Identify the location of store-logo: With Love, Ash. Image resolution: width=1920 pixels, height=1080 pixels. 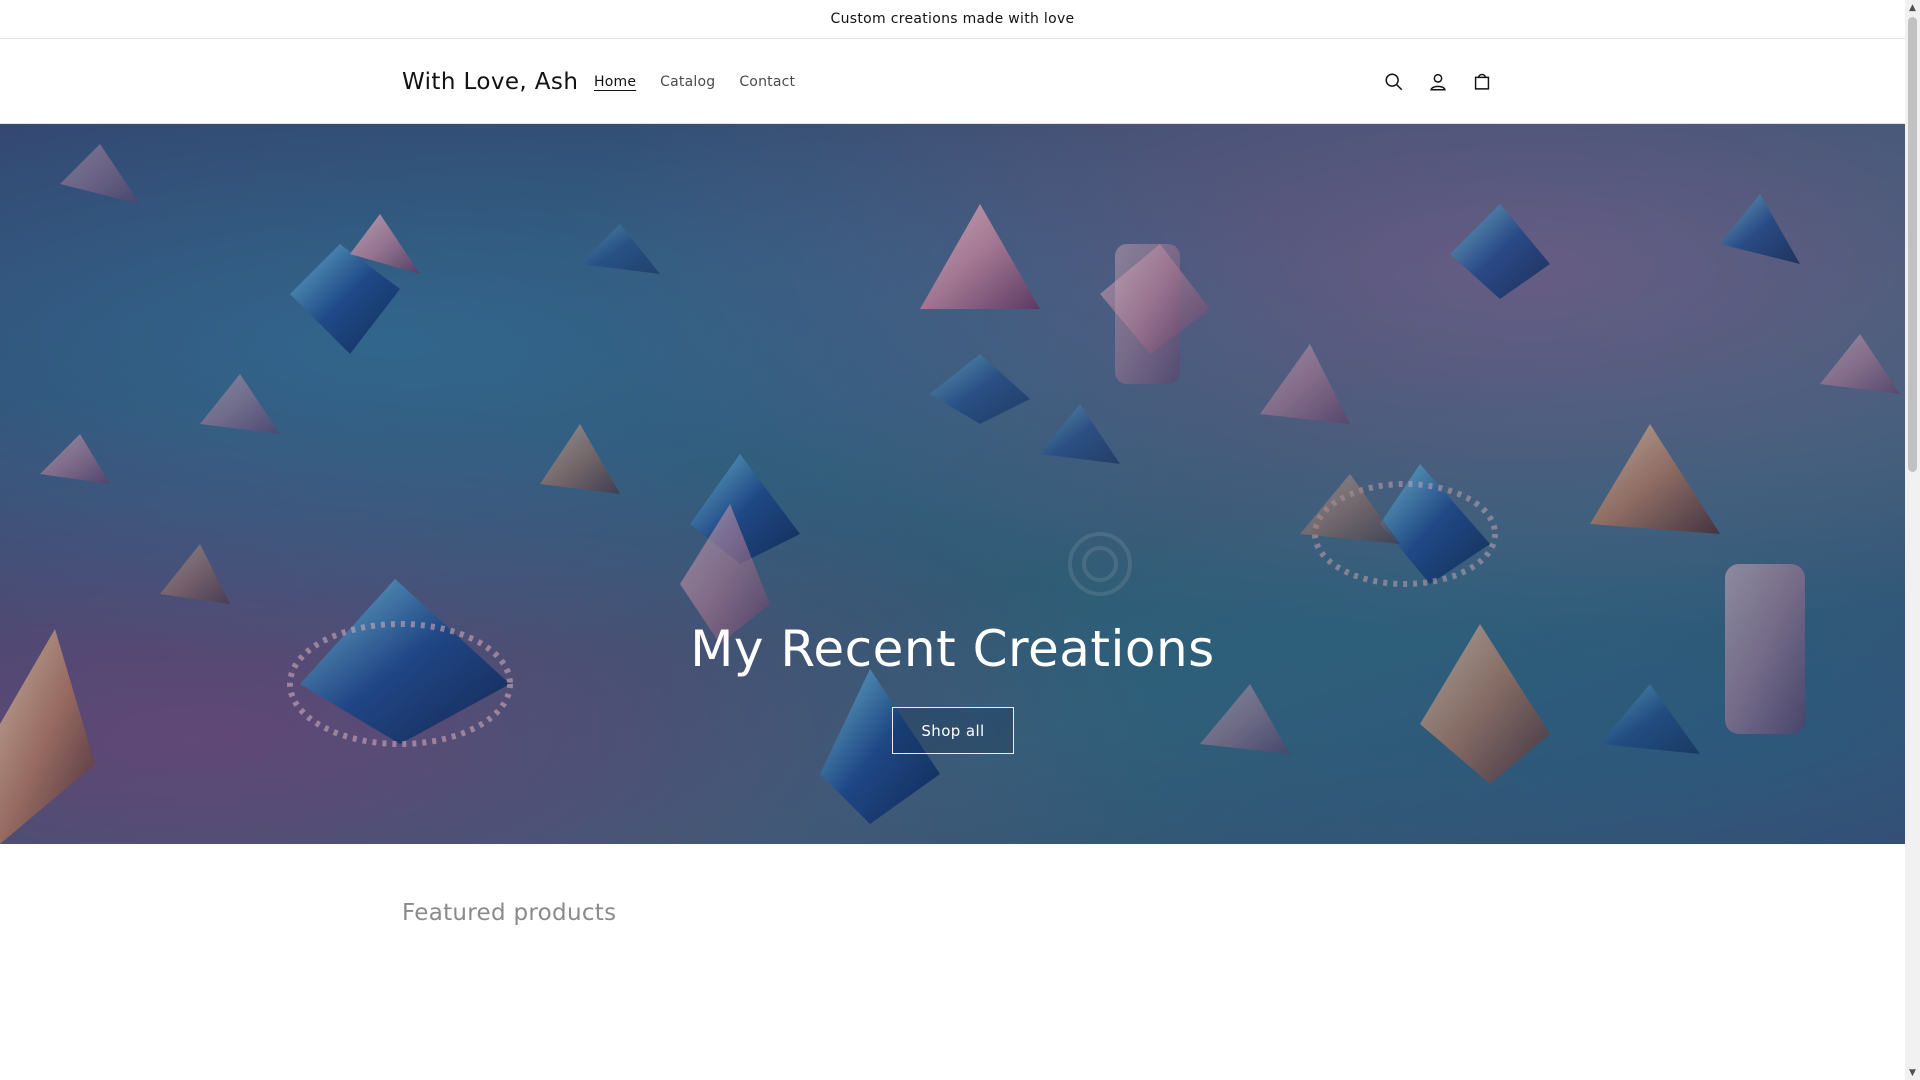
(490, 81).